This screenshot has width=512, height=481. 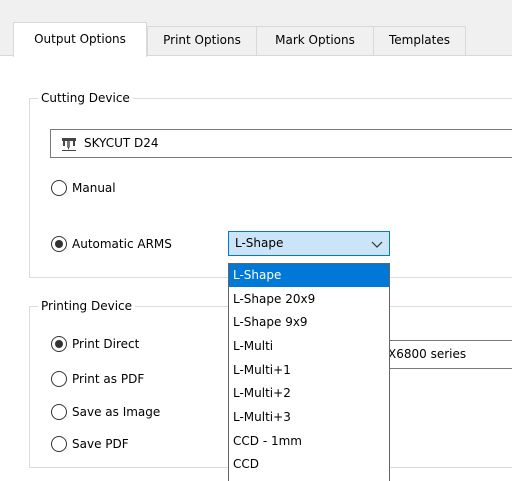 I want to click on tab-label: Mark Options, so click(x=315, y=40).